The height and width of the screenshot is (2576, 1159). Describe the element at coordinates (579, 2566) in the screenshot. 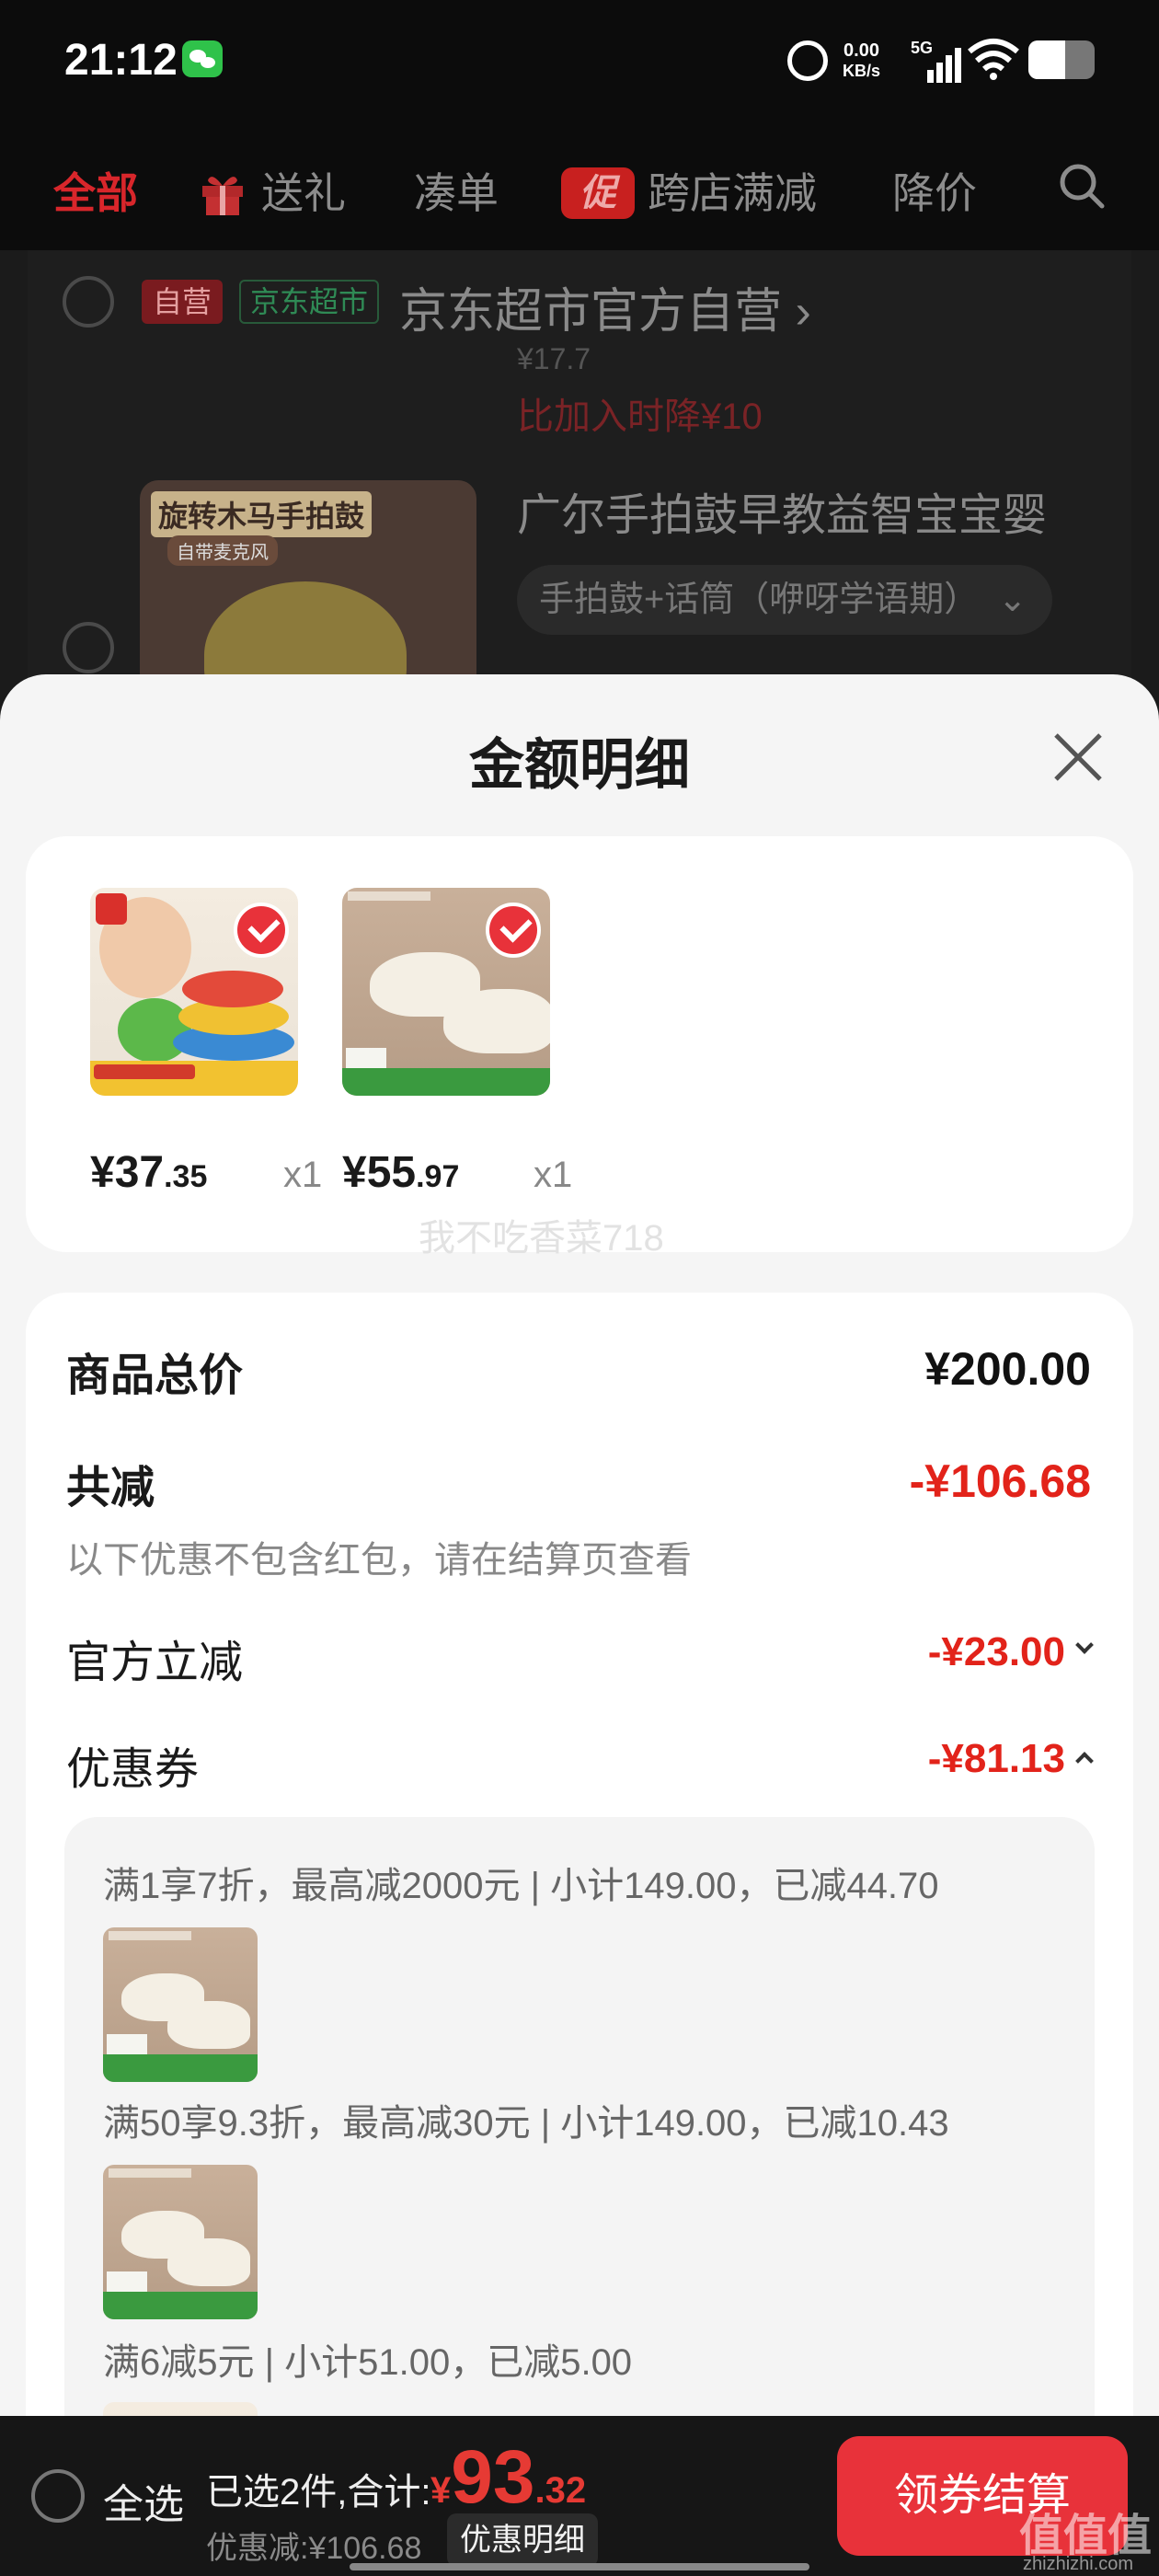

I see `home-indicator` at that location.